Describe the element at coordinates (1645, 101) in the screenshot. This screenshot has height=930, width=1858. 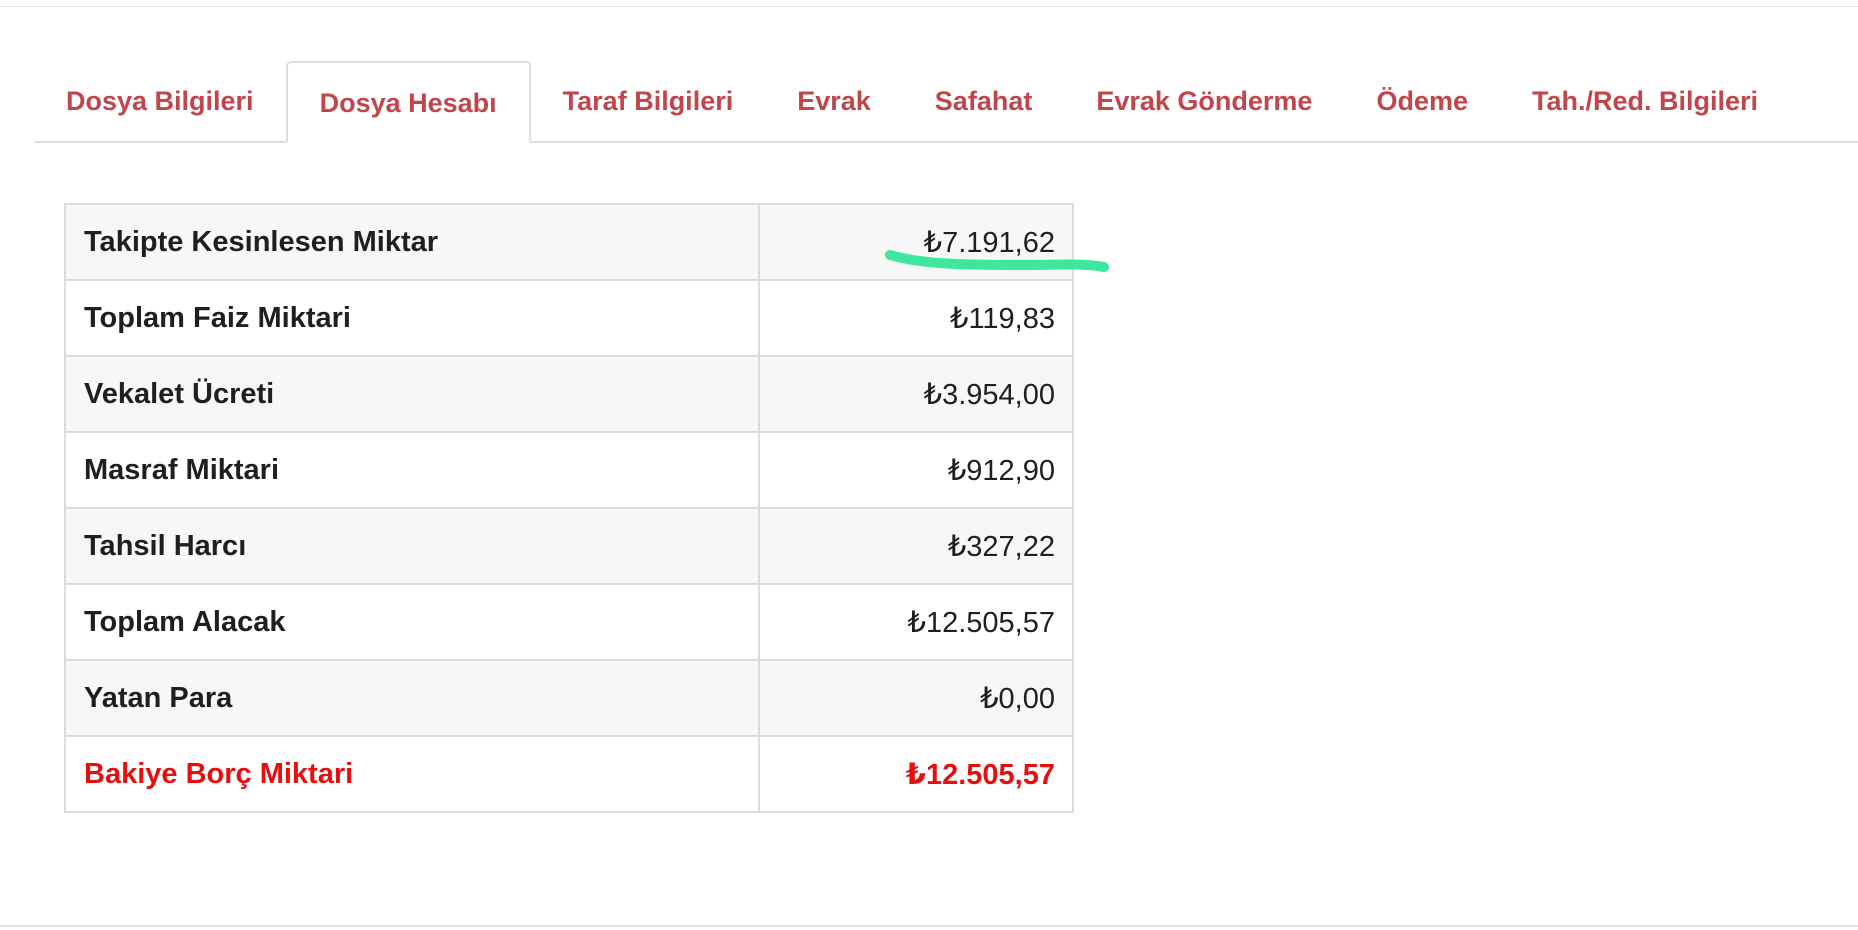
I see `tab-tah-red-bilgileri: Tah./Red. Bilgileri` at that location.